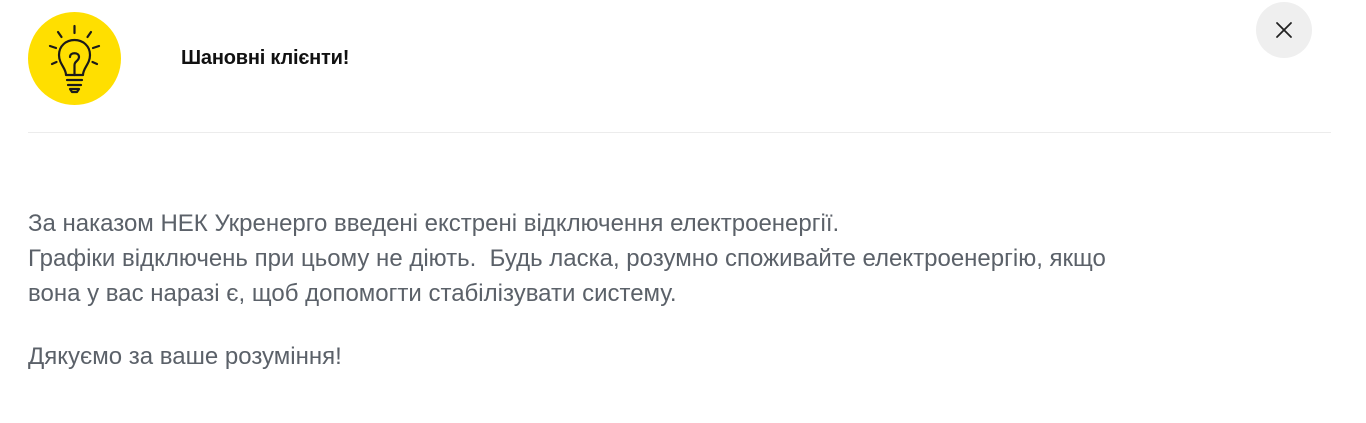  I want to click on close-button, so click(1284, 30).